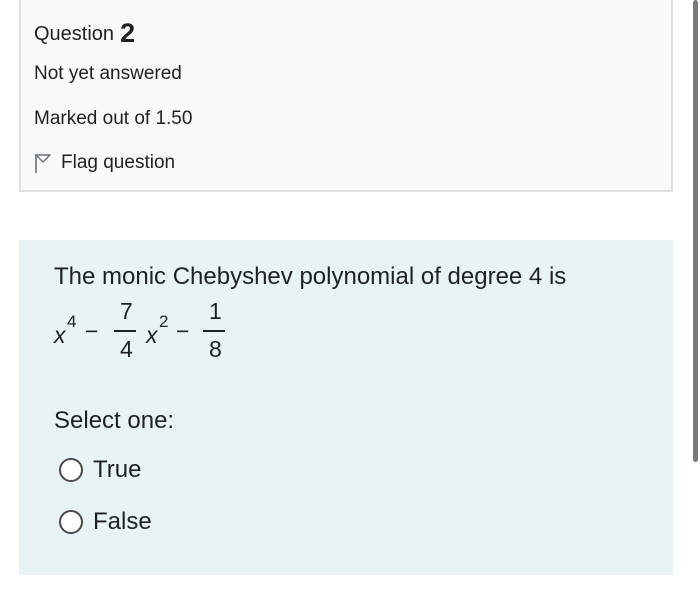  I want to click on question-heading: Question 2, so click(85, 32).